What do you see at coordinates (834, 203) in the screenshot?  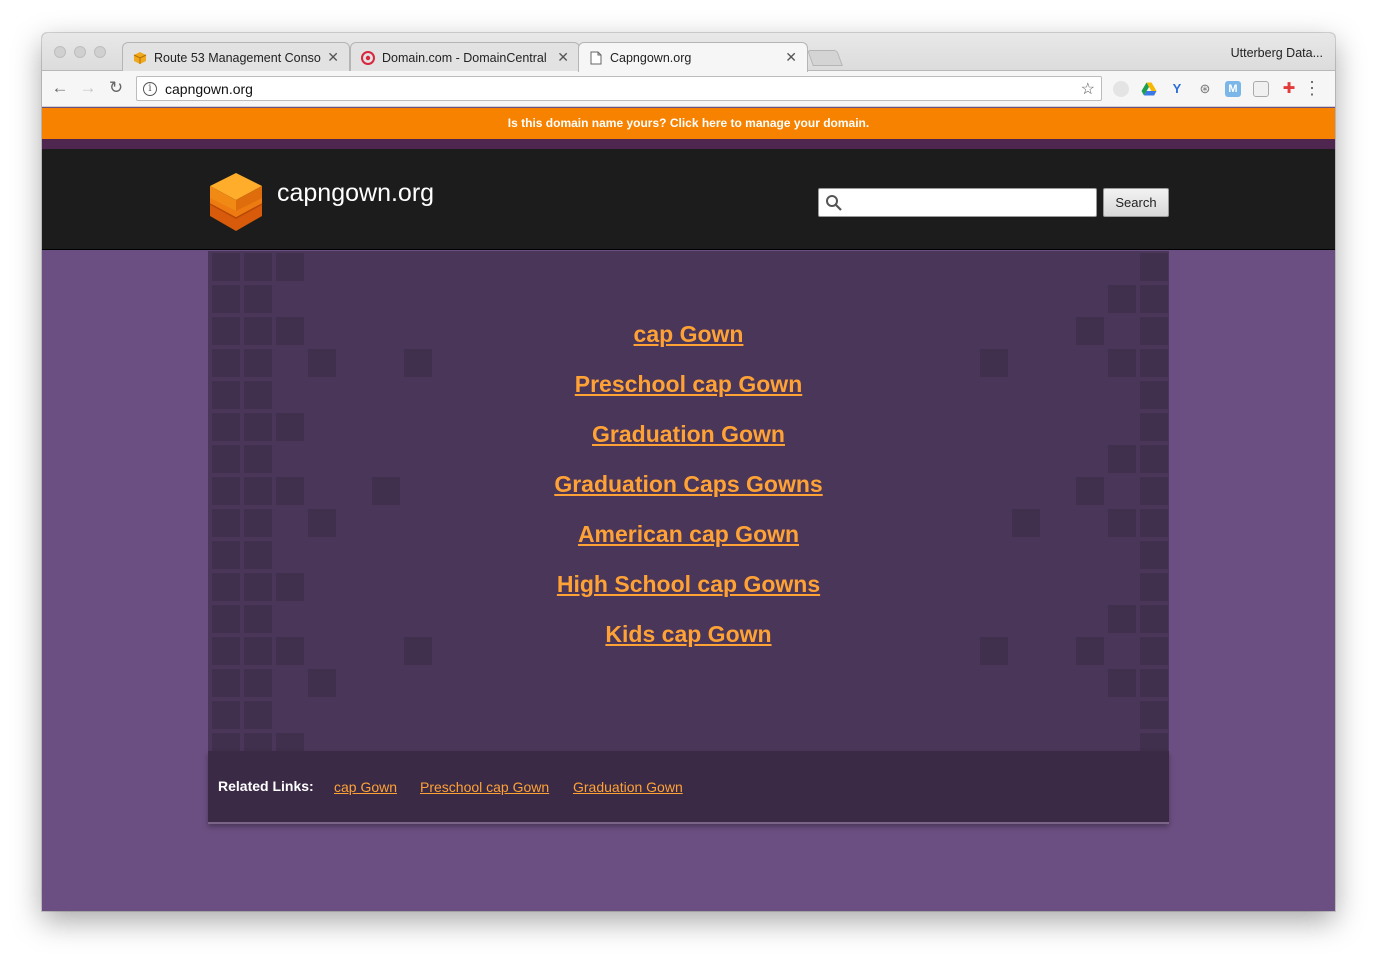 I see `search-icon` at bounding box center [834, 203].